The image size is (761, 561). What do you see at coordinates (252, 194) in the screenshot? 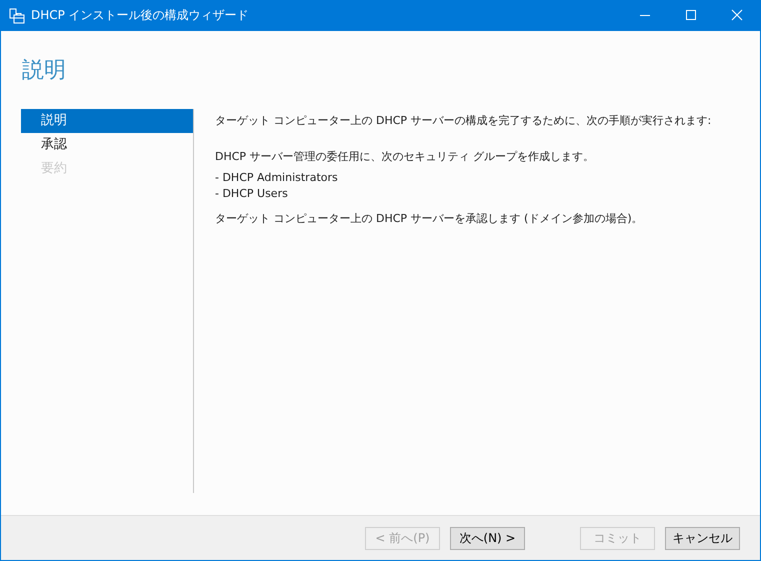
I see `group-item: - DHCP Users` at bounding box center [252, 194].